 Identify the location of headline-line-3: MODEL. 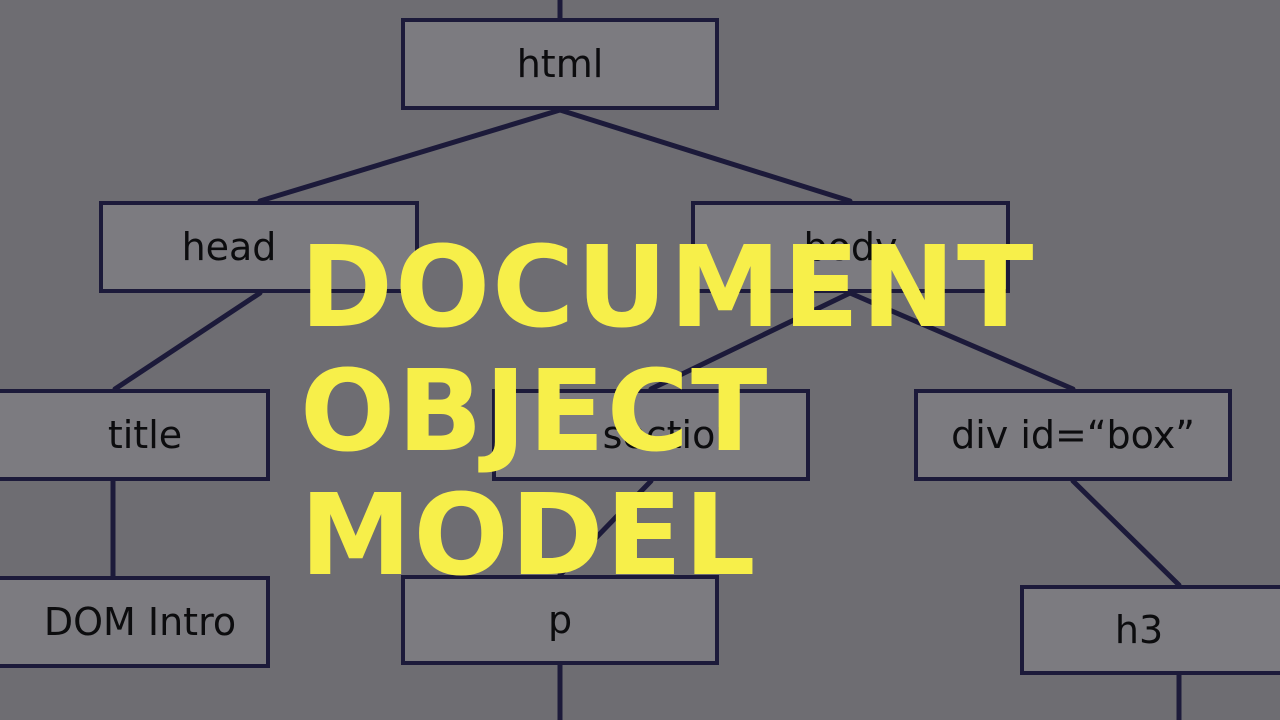
(529, 536).